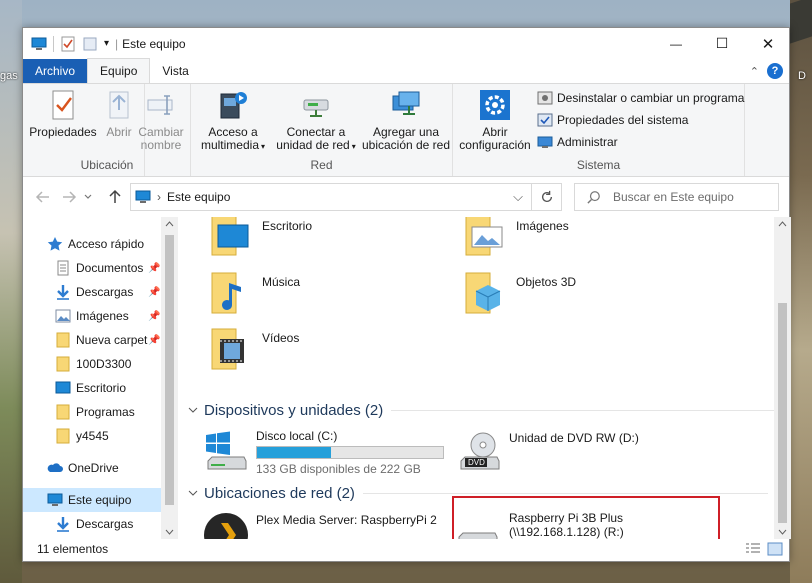 The width and height of the screenshot is (812, 583). I want to click on add-location-label-line2: ubicación de red, so click(406, 145).